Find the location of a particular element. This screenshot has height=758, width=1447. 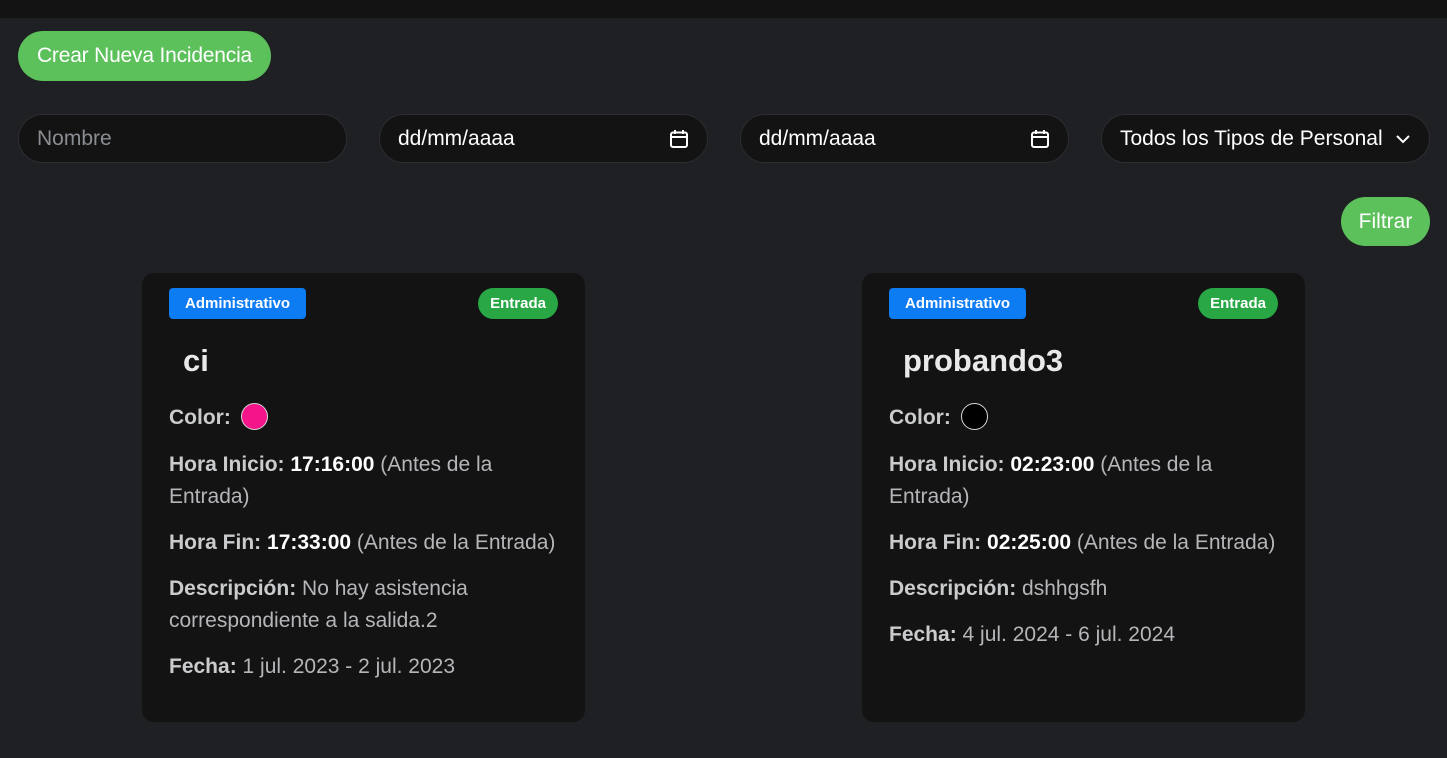

description-row: Descripción: dshhgsfh is located at coordinates (1089, 589).